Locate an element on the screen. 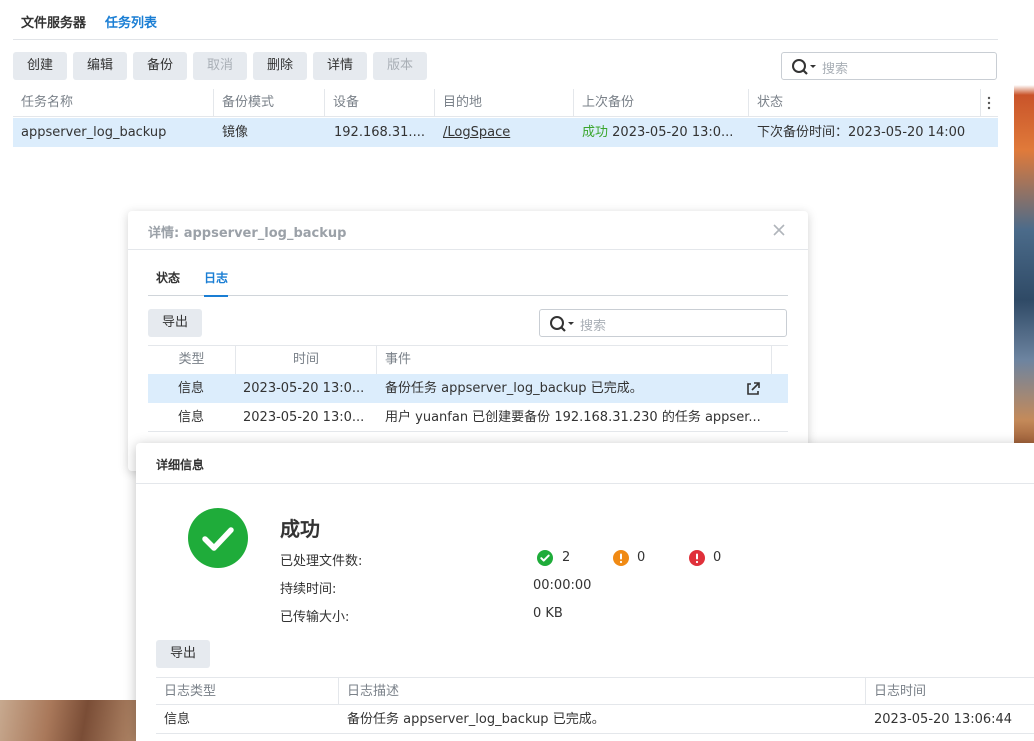 This screenshot has width=1034, height=741. error-count: 0 is located at coordinates (717, 557).